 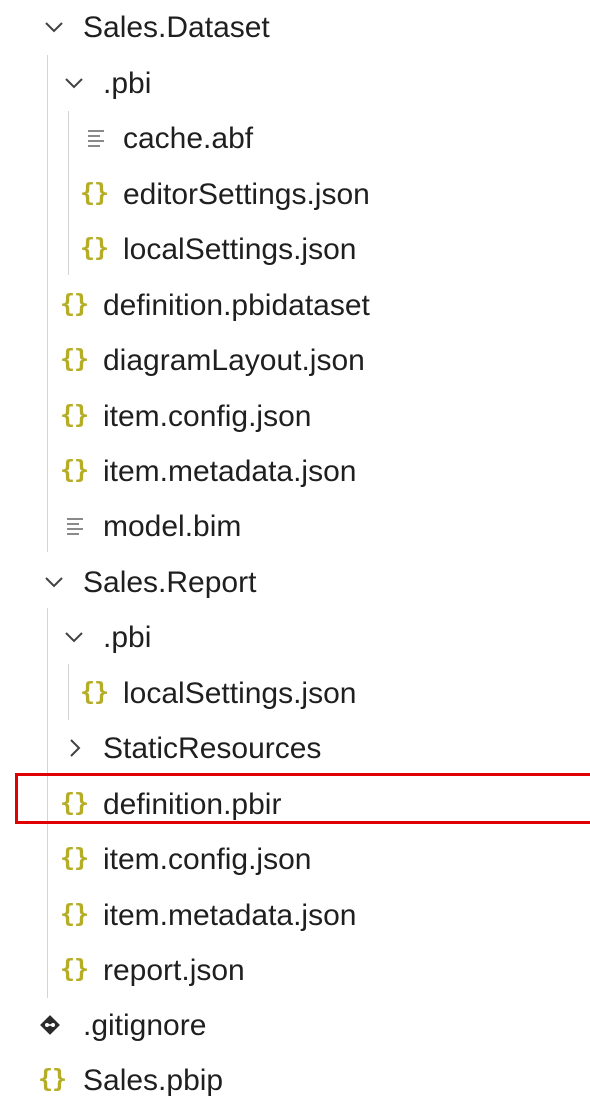 I want to click on chevron-right-icon, so click(x=77, y=748).